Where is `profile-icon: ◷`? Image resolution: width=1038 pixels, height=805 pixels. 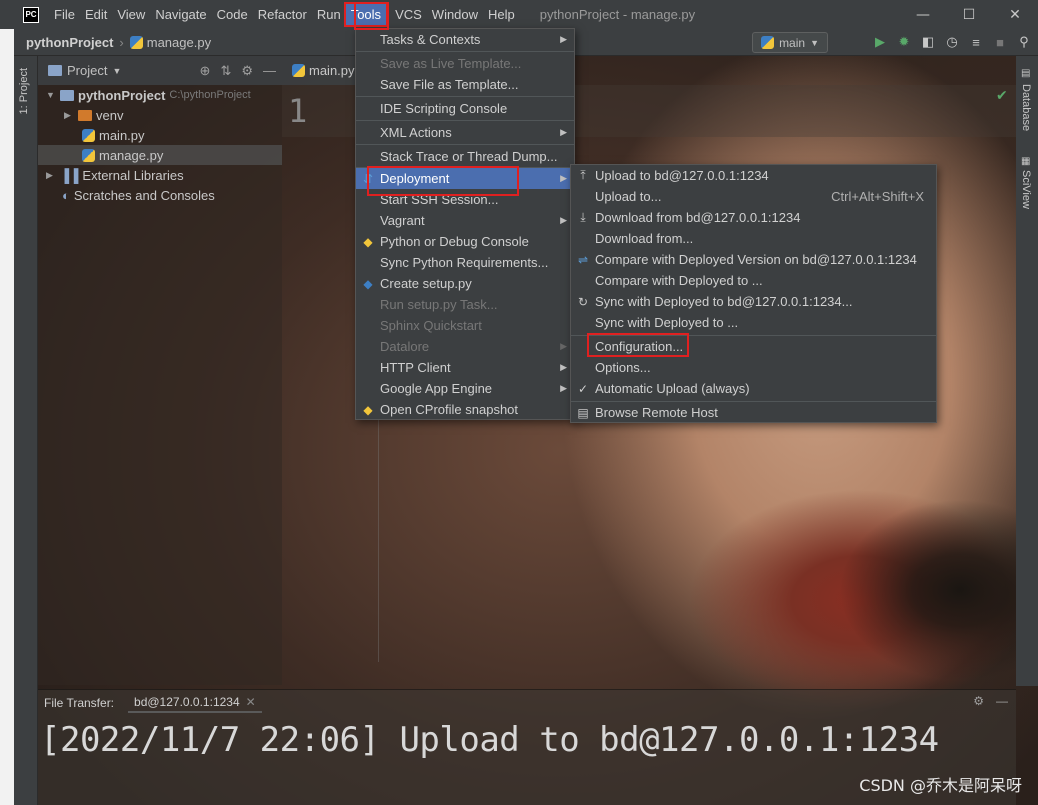 profile-icon: ◷ is located at coordinates (952, 42).